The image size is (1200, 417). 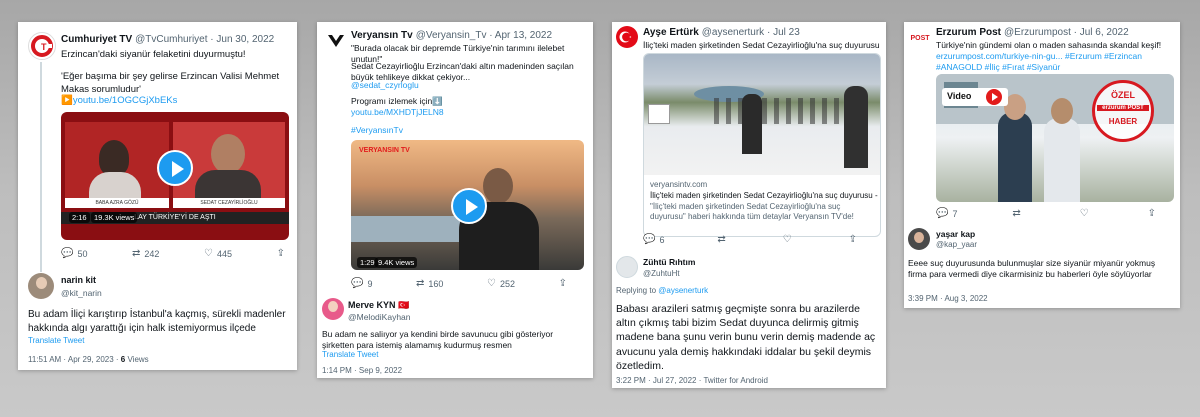 I want to click on author-name: Veryansın Tv, so click(x=382, y=35).